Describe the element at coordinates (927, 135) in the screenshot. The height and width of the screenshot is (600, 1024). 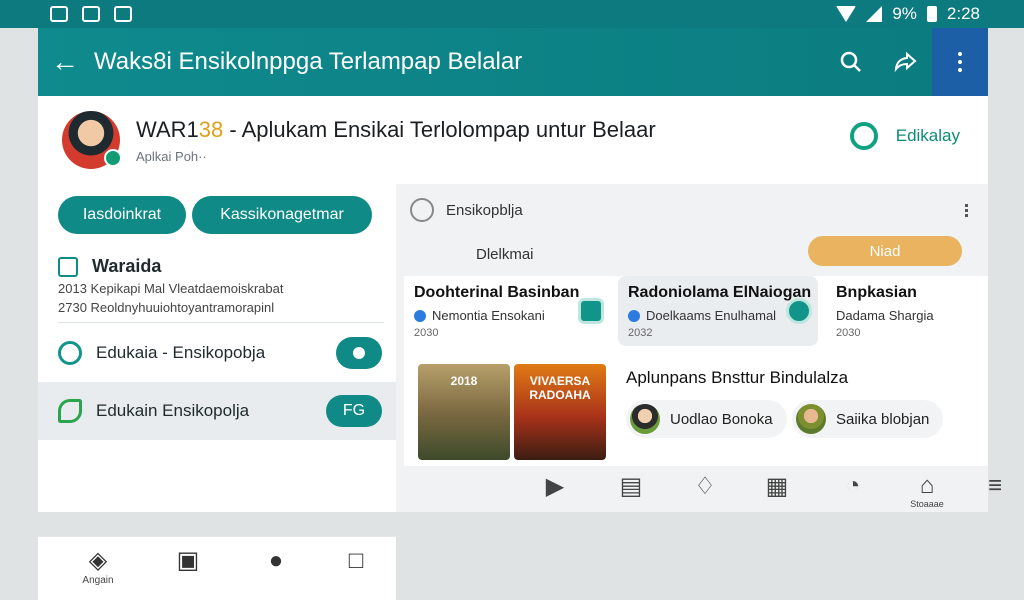
I see `brand-label: Edikalay` at that location.